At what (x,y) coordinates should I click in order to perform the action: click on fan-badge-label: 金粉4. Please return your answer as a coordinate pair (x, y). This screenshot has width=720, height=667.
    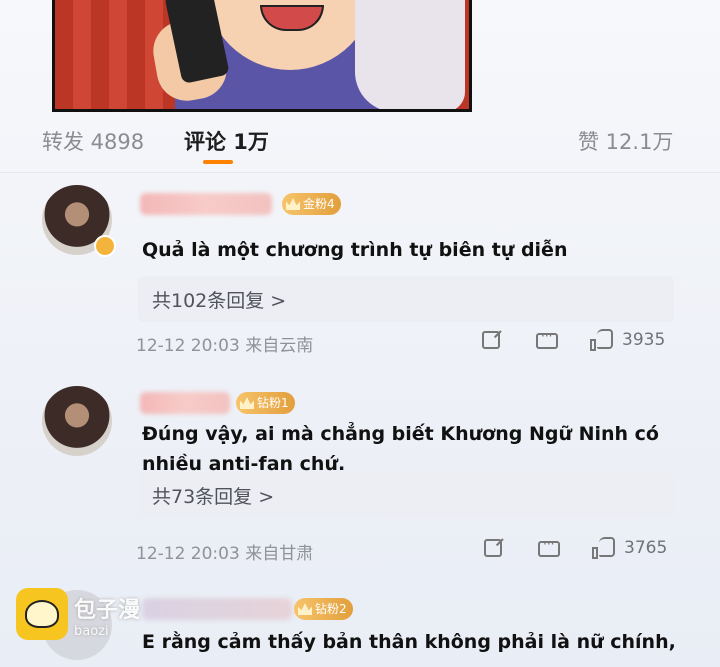
    Looking at the image, I should click on (319, 204).